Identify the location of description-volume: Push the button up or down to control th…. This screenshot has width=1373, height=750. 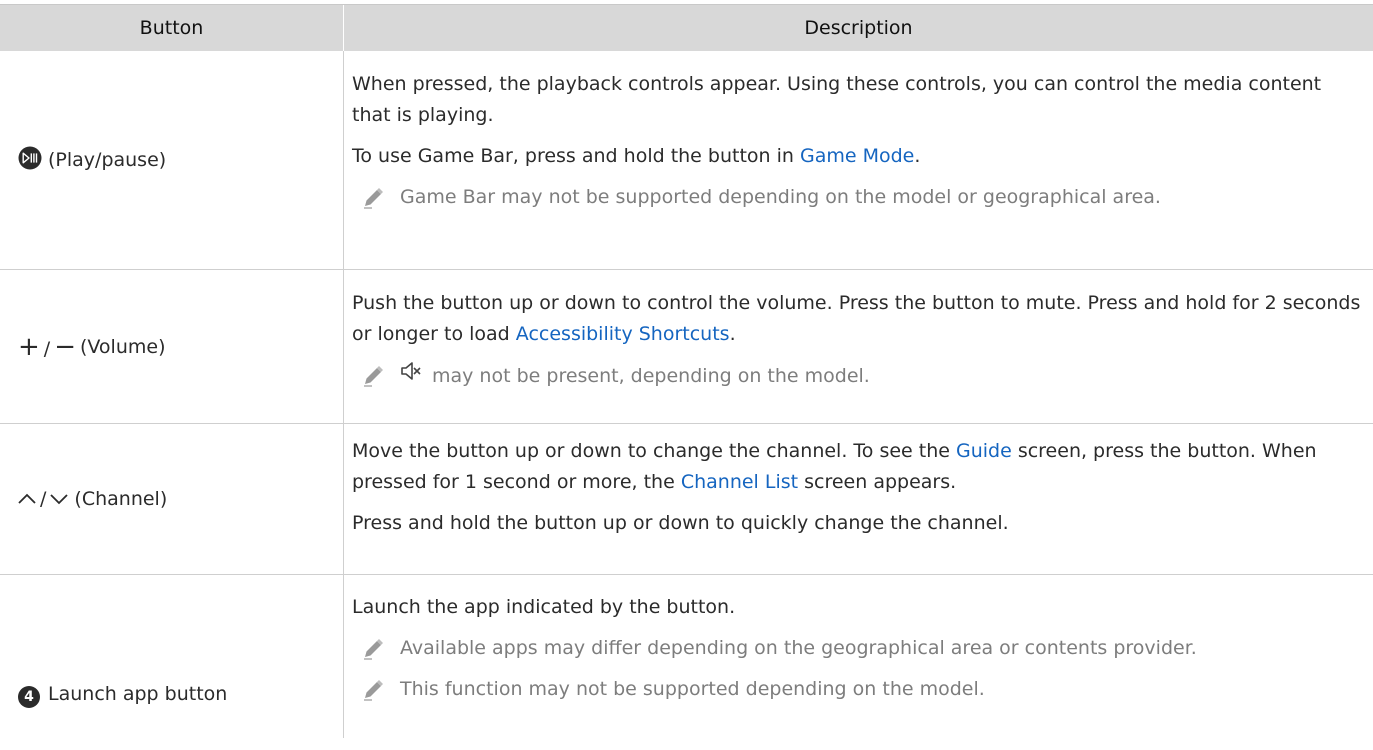
(857, 340).